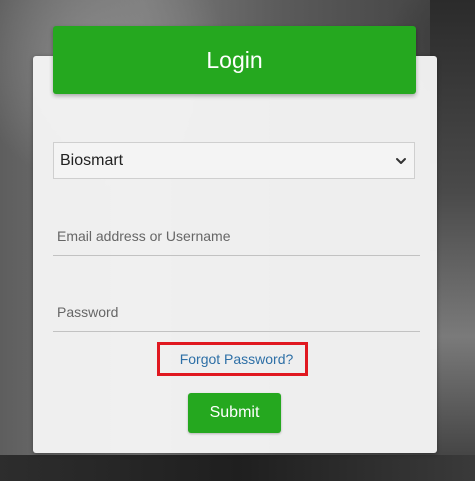 This screenshot has width=475, height=481. I want to click on email-field, so click(236, 236).